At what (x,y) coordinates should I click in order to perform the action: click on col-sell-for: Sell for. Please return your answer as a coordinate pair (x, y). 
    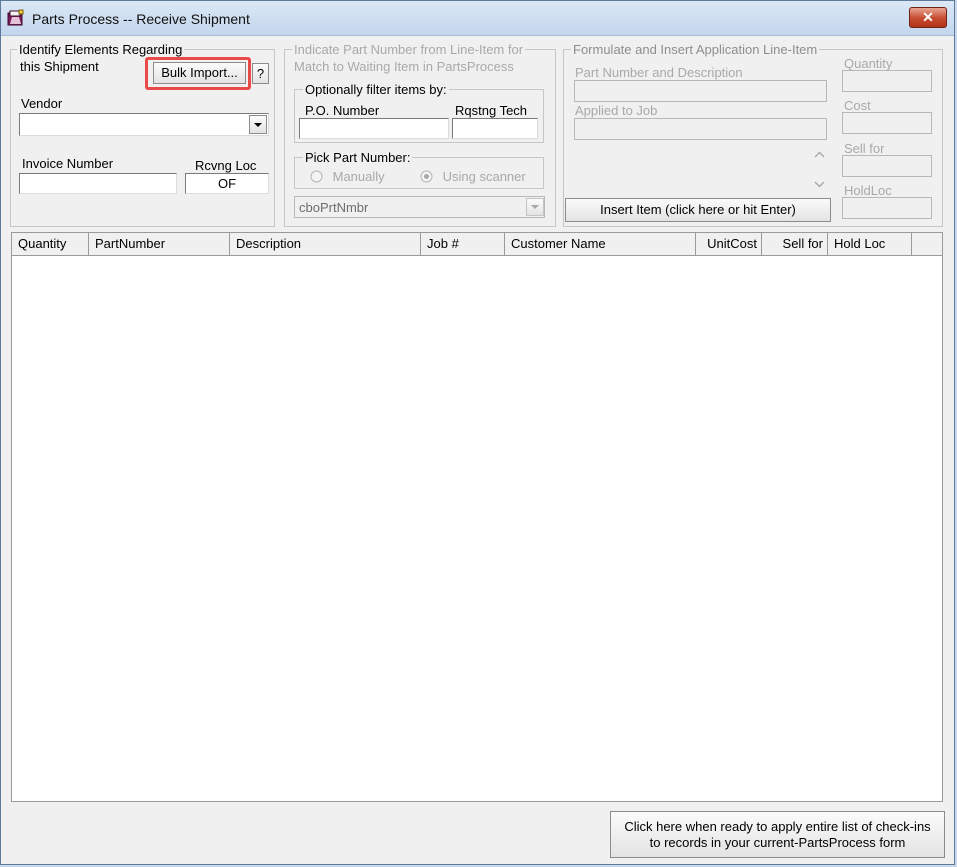
    Looking at the image, I should click on (795, 244).